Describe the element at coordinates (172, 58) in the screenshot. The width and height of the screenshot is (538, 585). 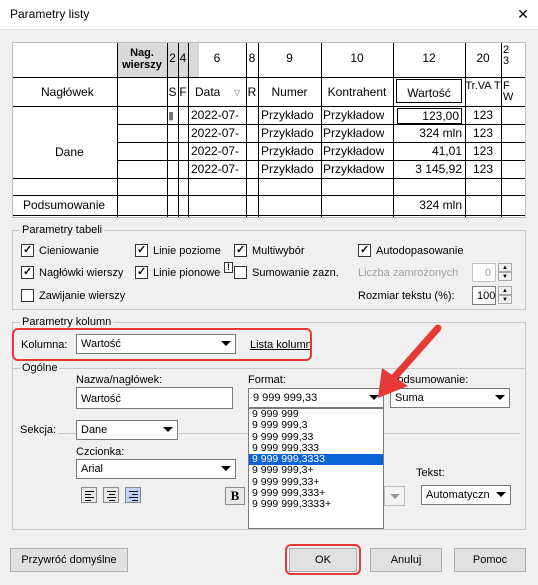
I see `col-num-2: 2` at that location.